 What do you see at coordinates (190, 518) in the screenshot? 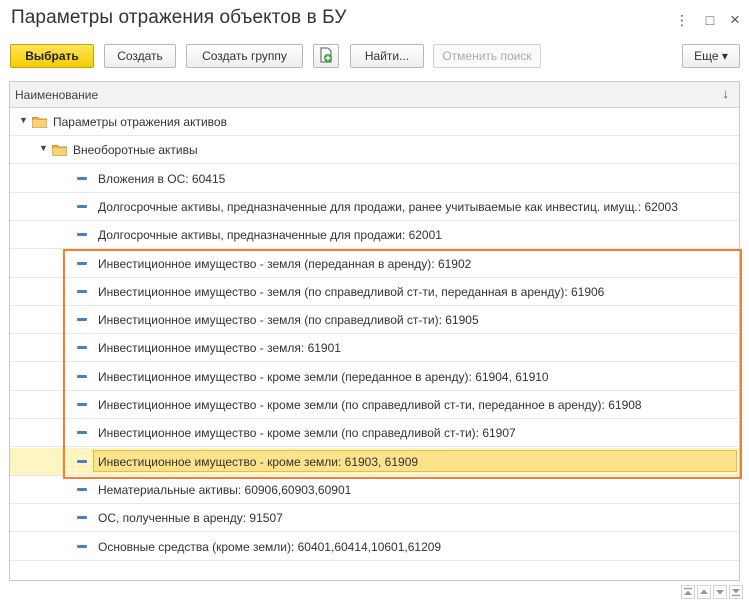
I see `tree-row-label: ОС, полученные в аренду: 91507` at bounding box center [190, 518].